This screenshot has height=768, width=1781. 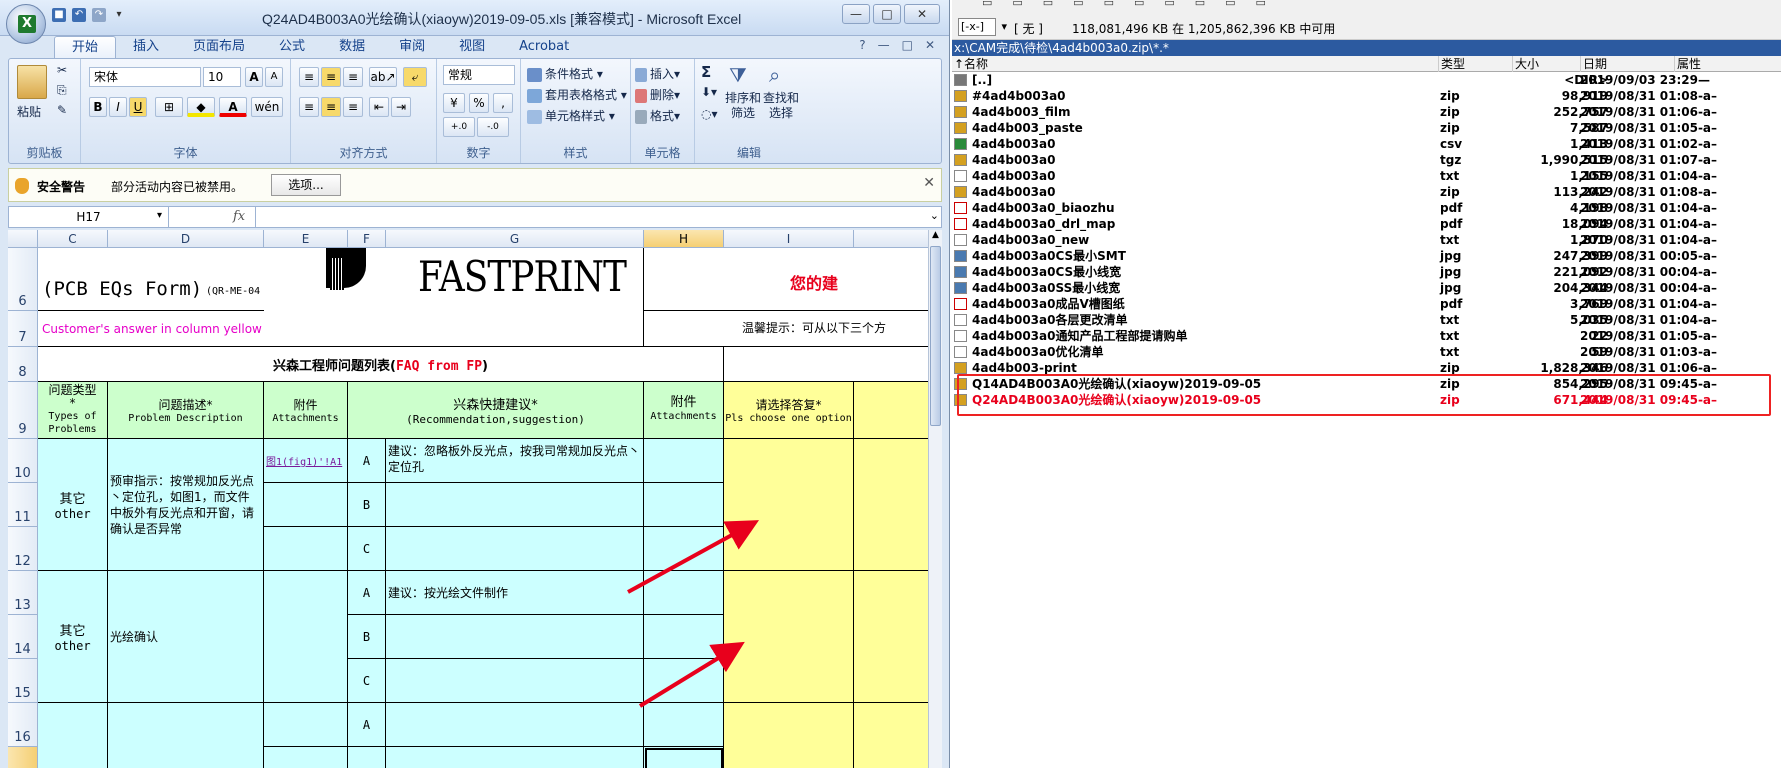 I want to click on drive-select: [-x-] ▾, so click(x=982, y=27).